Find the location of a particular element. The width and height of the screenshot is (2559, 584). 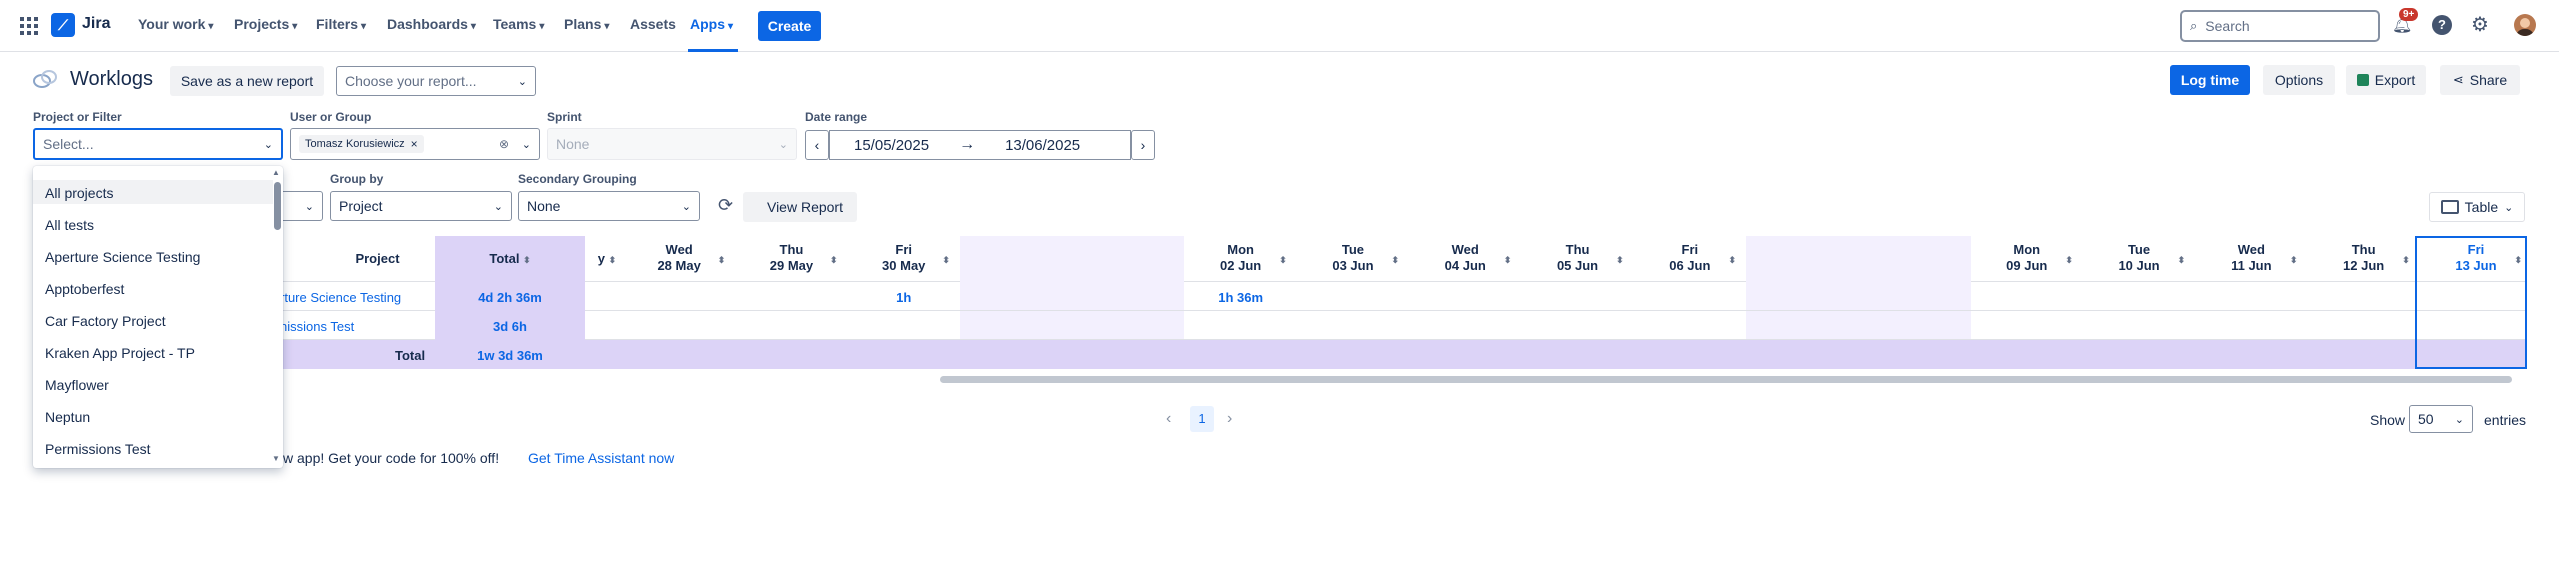

day-column-header: Mon 02 Jun ⬍ is located at coordinates (1241, 259).